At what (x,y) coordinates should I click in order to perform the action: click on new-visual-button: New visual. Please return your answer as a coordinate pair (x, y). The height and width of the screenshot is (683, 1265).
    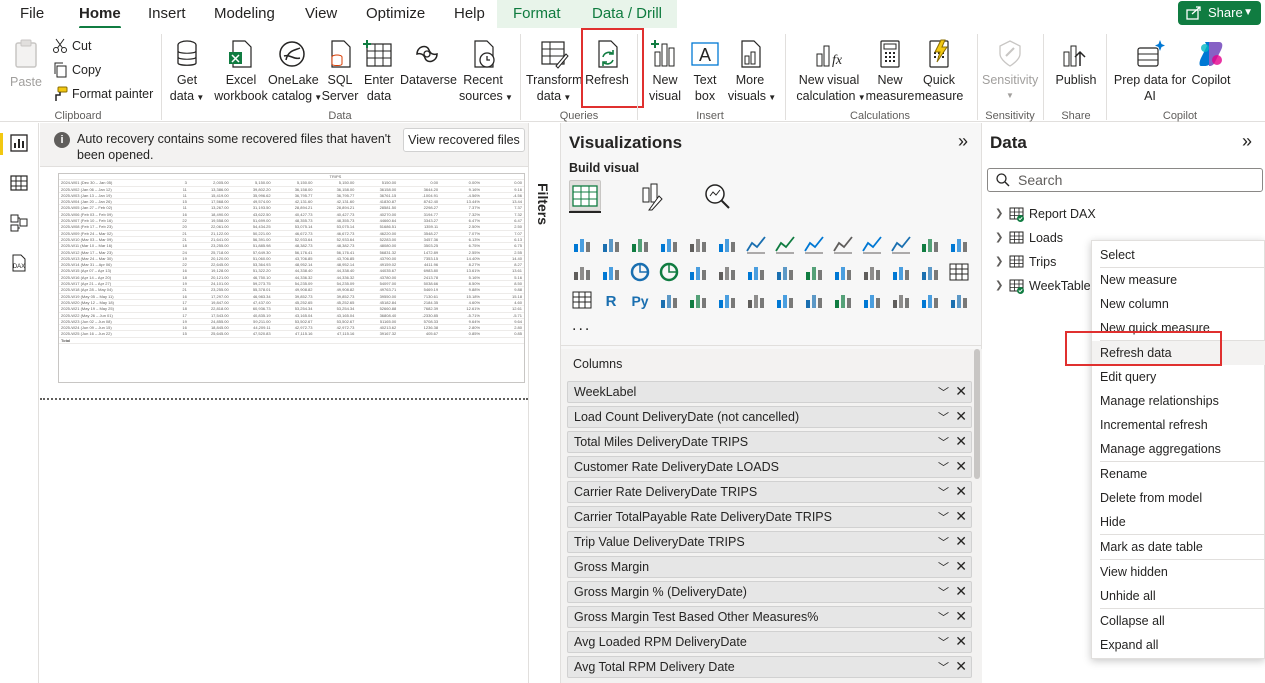
    Looking at the image, I should click on (665, 68).